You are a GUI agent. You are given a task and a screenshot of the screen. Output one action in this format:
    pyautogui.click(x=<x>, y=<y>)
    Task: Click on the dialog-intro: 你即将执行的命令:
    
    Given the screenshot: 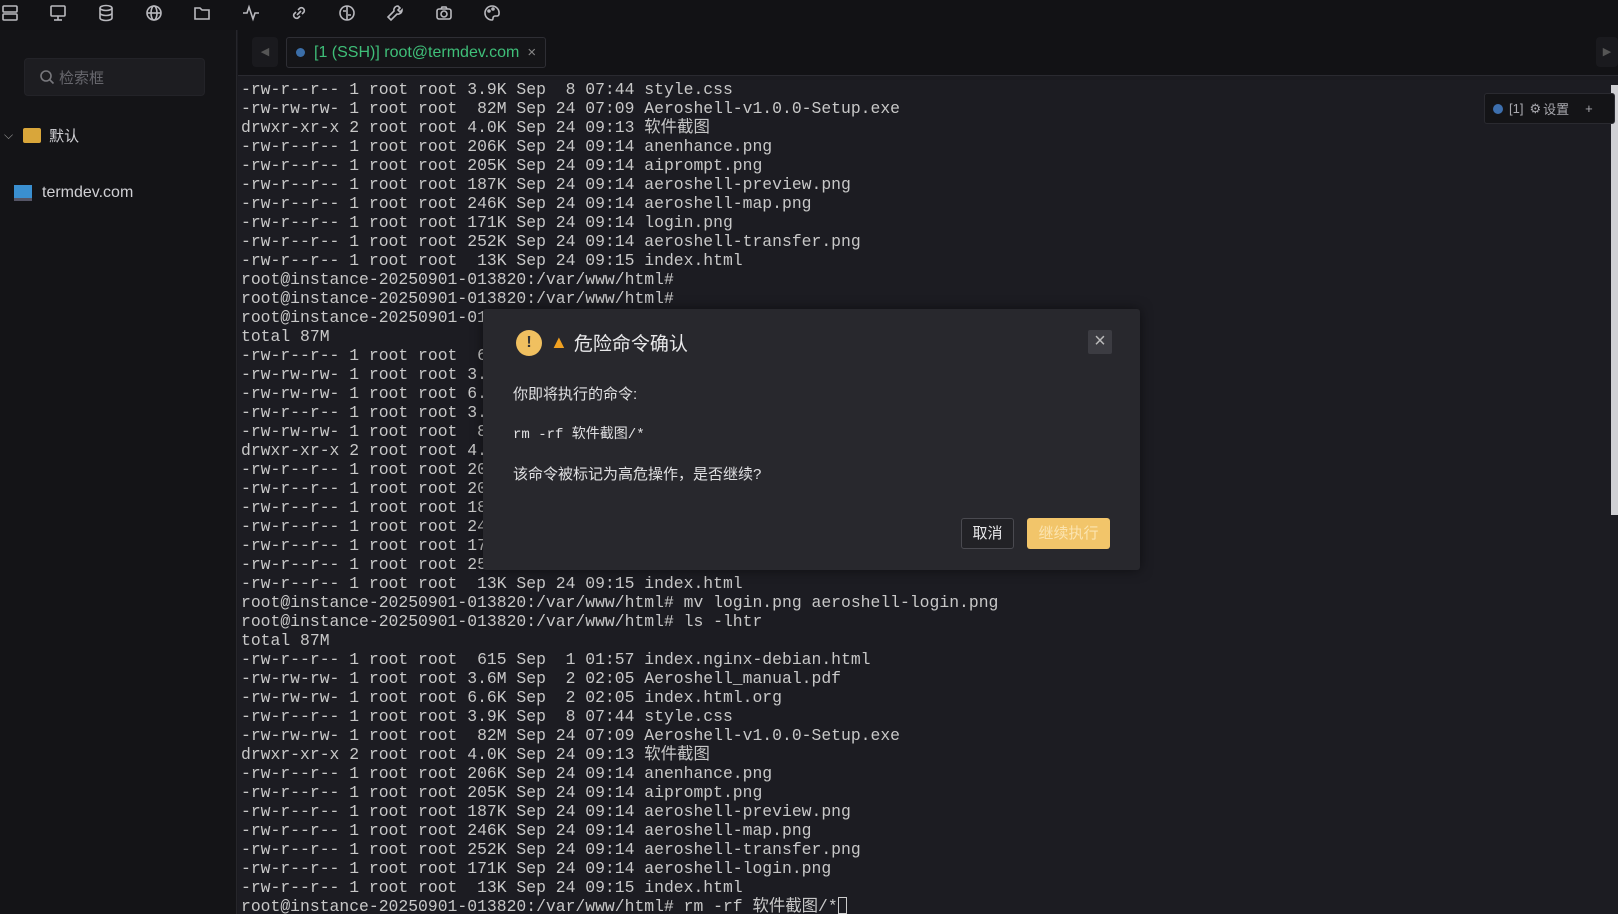 What is the action you would take?
    pyautogui.click(x=575, y=394)
    